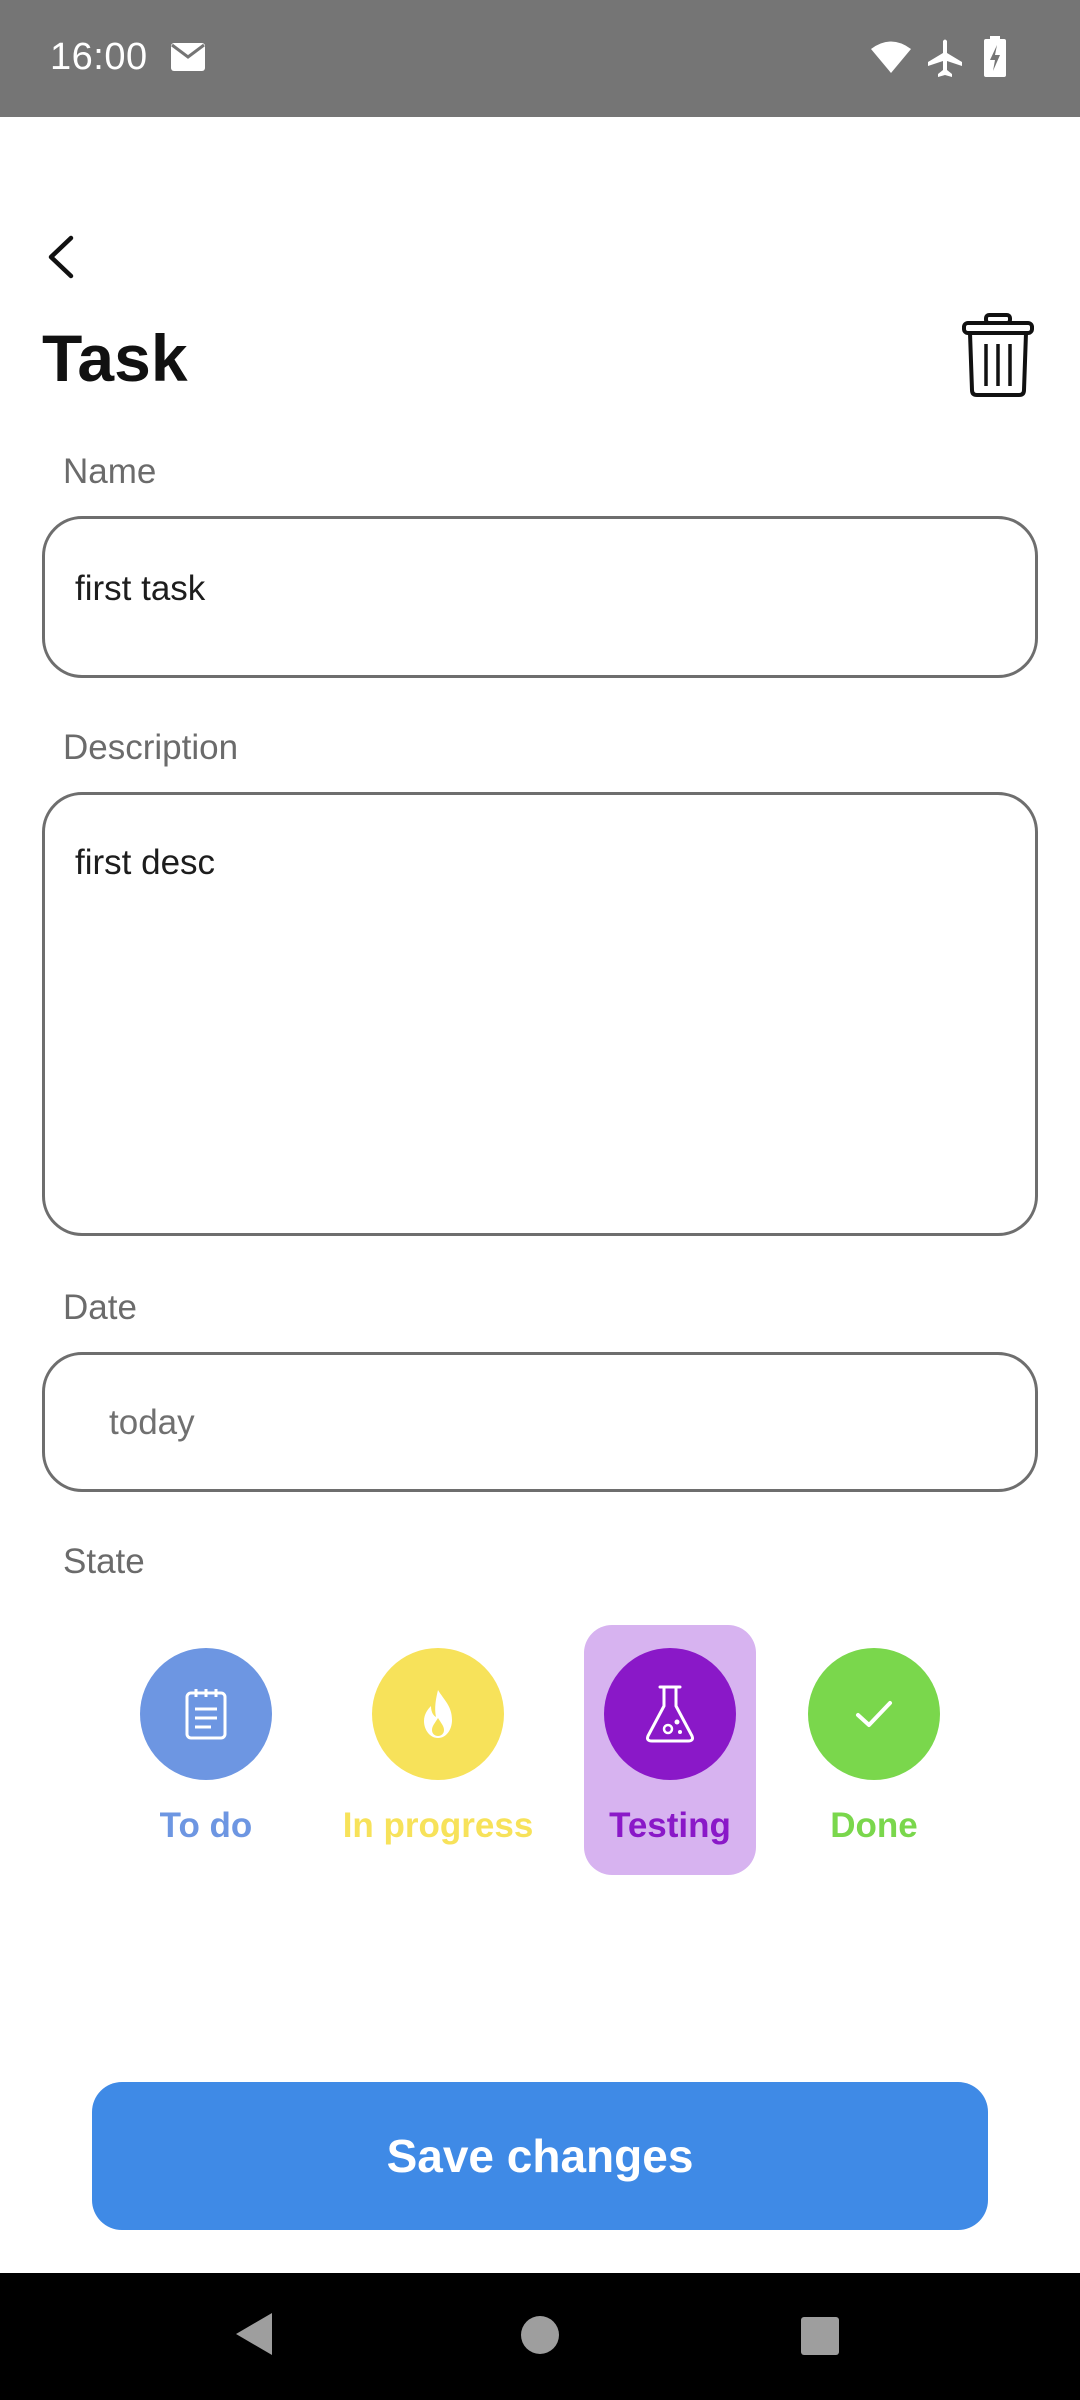  I want to click on date-field: today, so click(540, 1422).